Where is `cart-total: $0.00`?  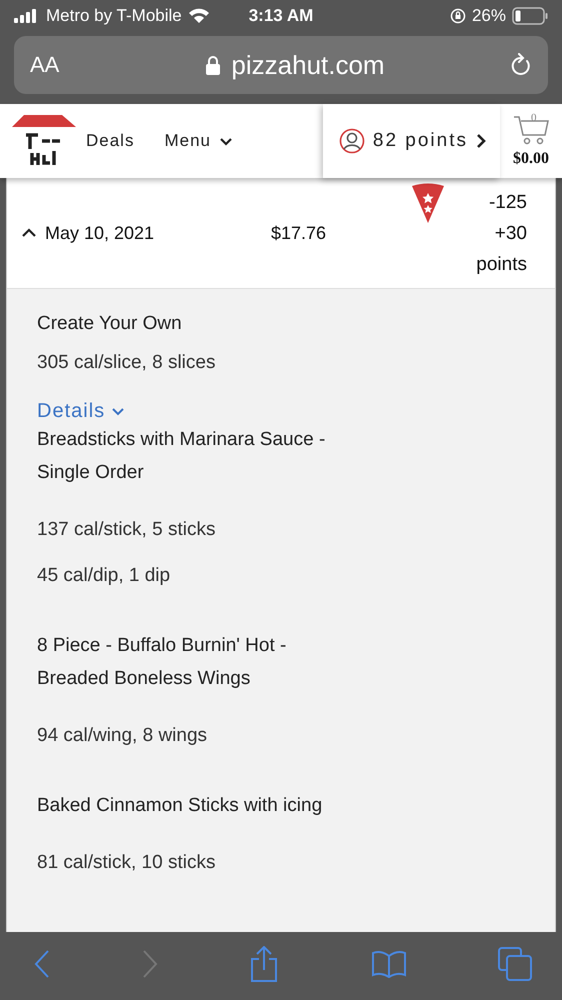
cart-total: $0.00 is located at coordinates (531, 159).